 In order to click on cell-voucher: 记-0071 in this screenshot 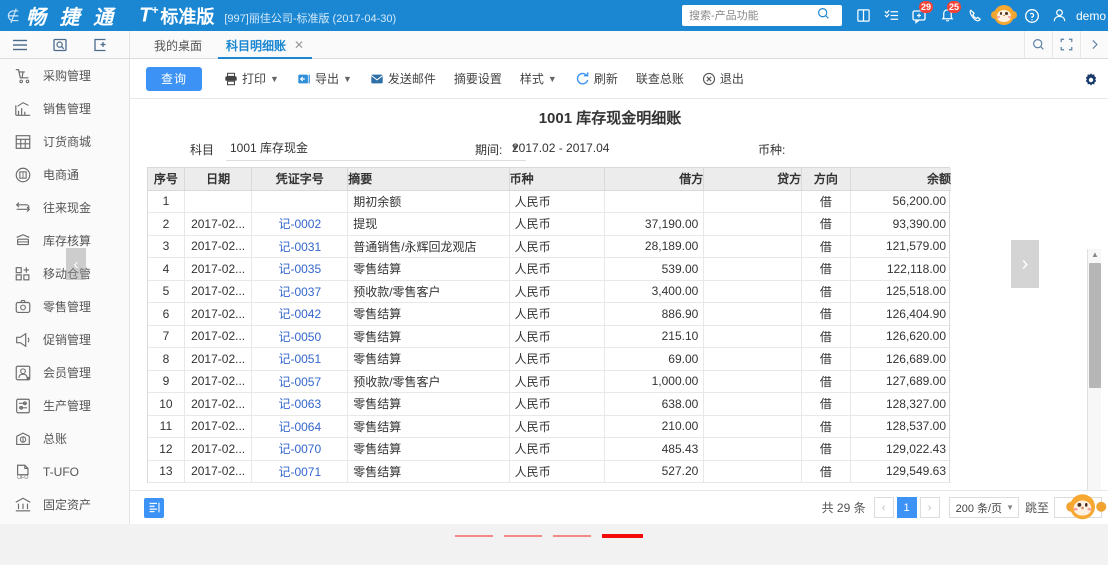, I will do `click(300, 471)`.